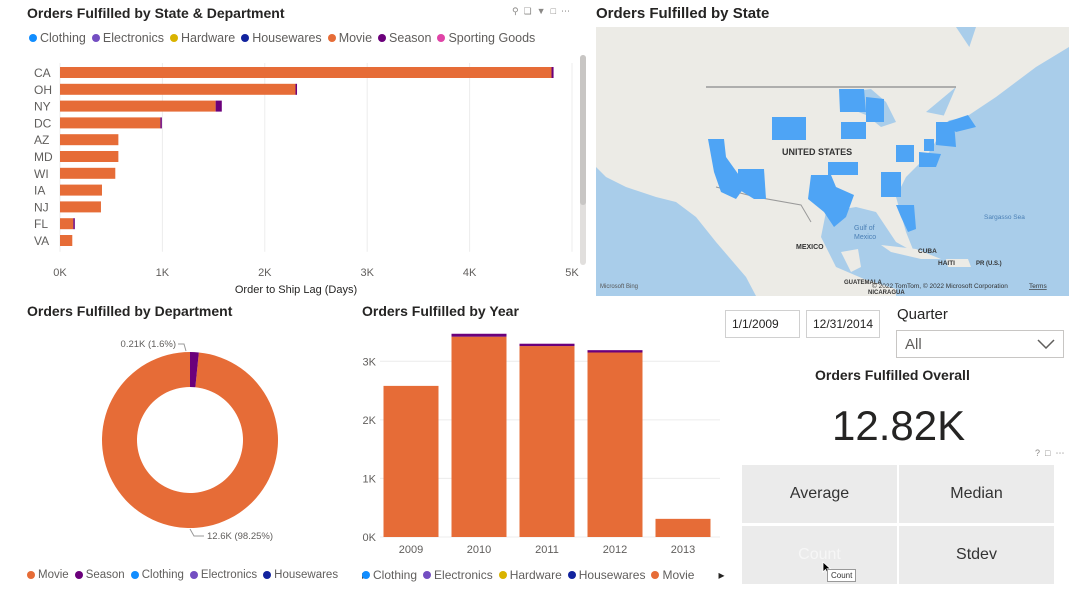 Image resolution: width=1085 pixels, height=589 pixels. Describe the element at coordinates (980, 344) in the screenshot. I see `quarter-dropdown: All` at that location.